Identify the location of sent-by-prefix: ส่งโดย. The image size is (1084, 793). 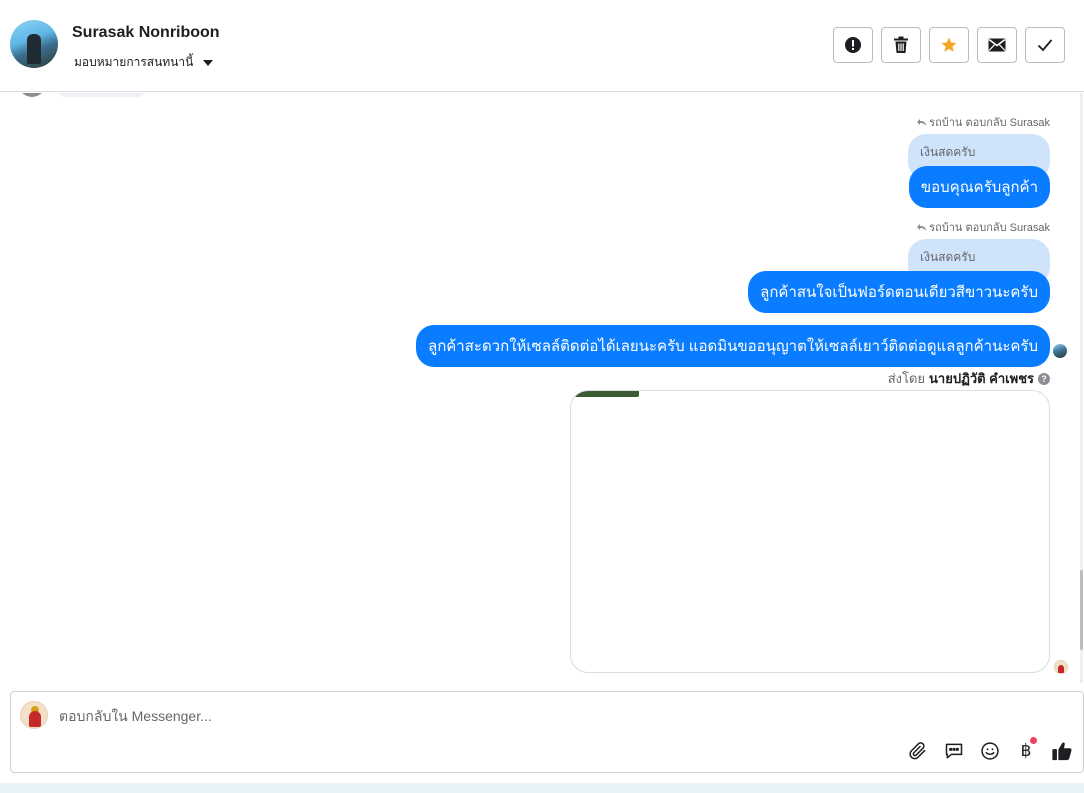
(906, 378).